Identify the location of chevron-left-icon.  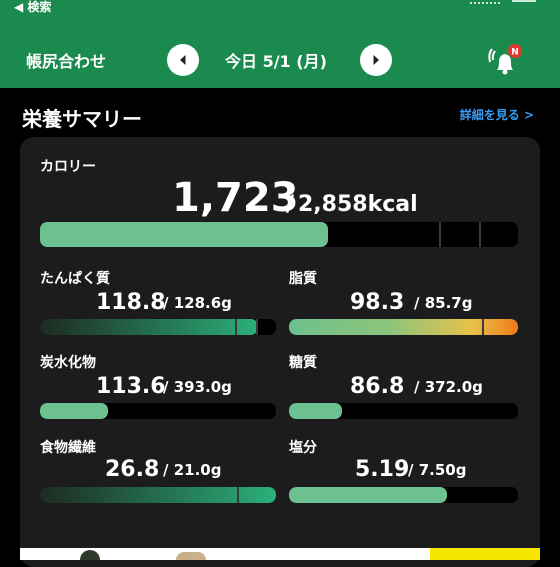
(183, 60).